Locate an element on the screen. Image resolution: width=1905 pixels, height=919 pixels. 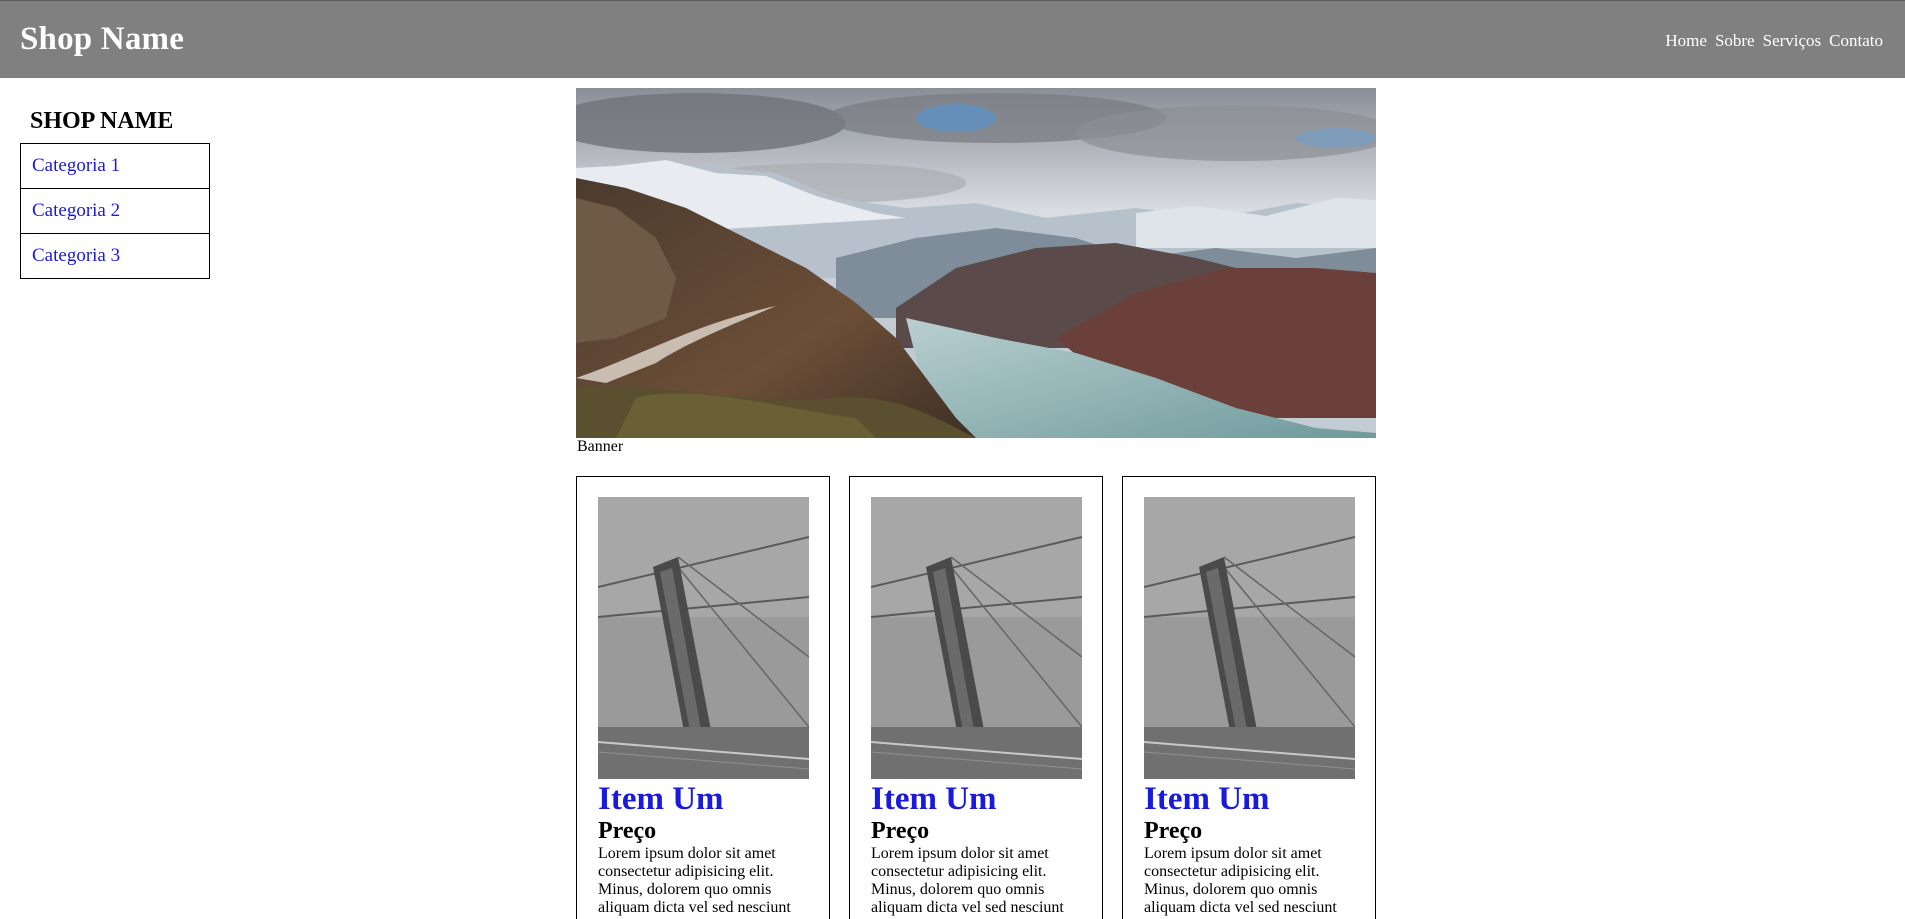
category-link-1: Categoria 1 is located at coordinates (115, 166).